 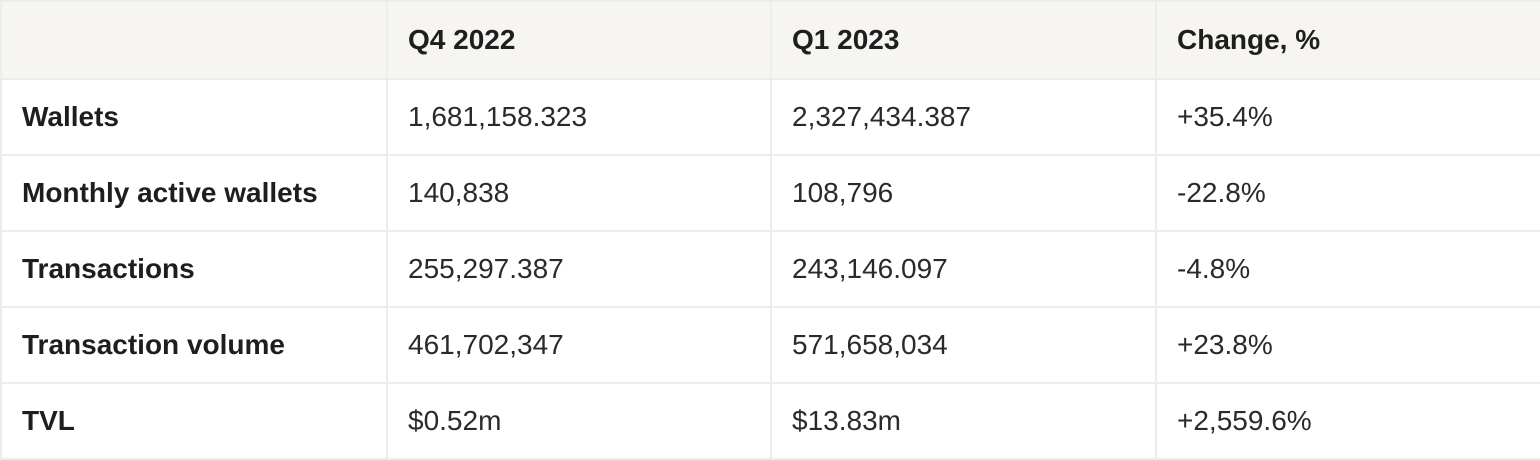 What do you see at coordinates (194, 193) in the screenshot?
I see `row-label: Monthly active wallets` at bounding box center [194, 193].